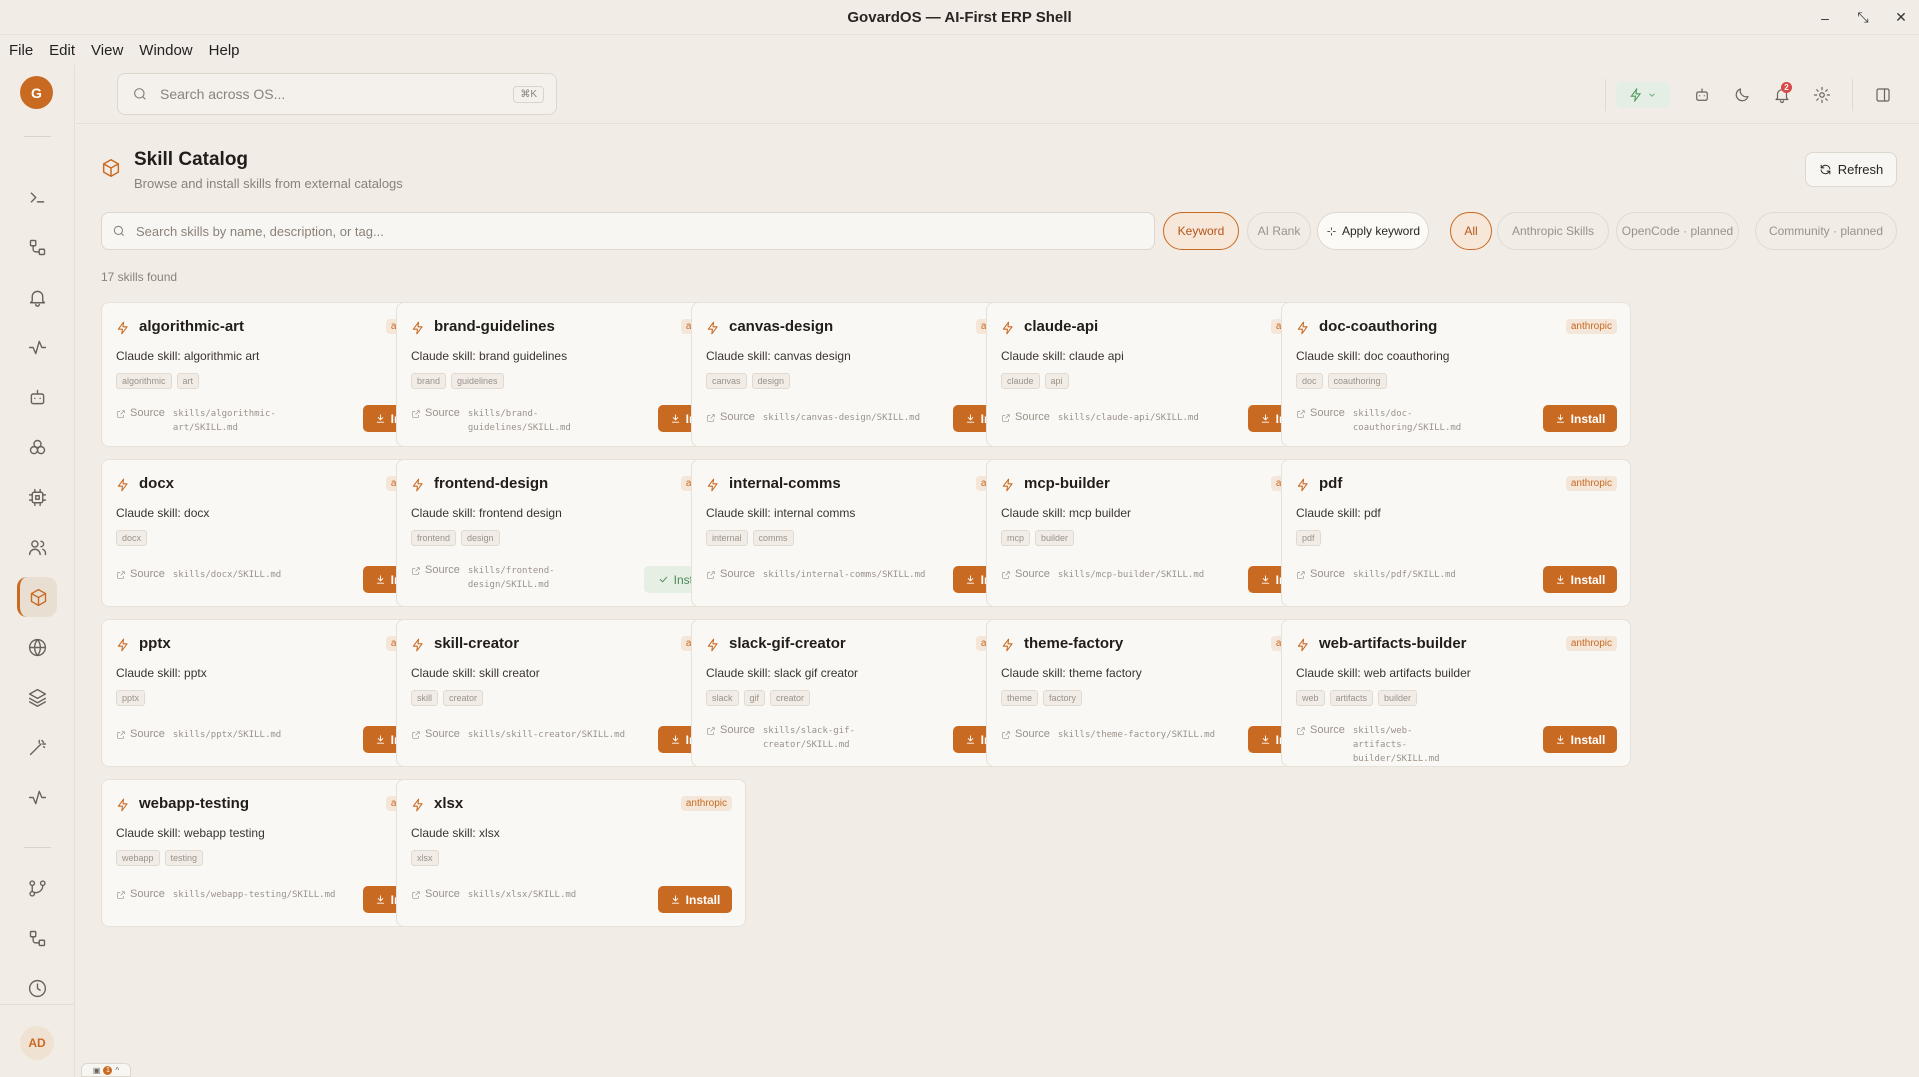 This screenshot has width=1919, height=1077. I want to click on sidebar-item-agents, so click(37, 397).